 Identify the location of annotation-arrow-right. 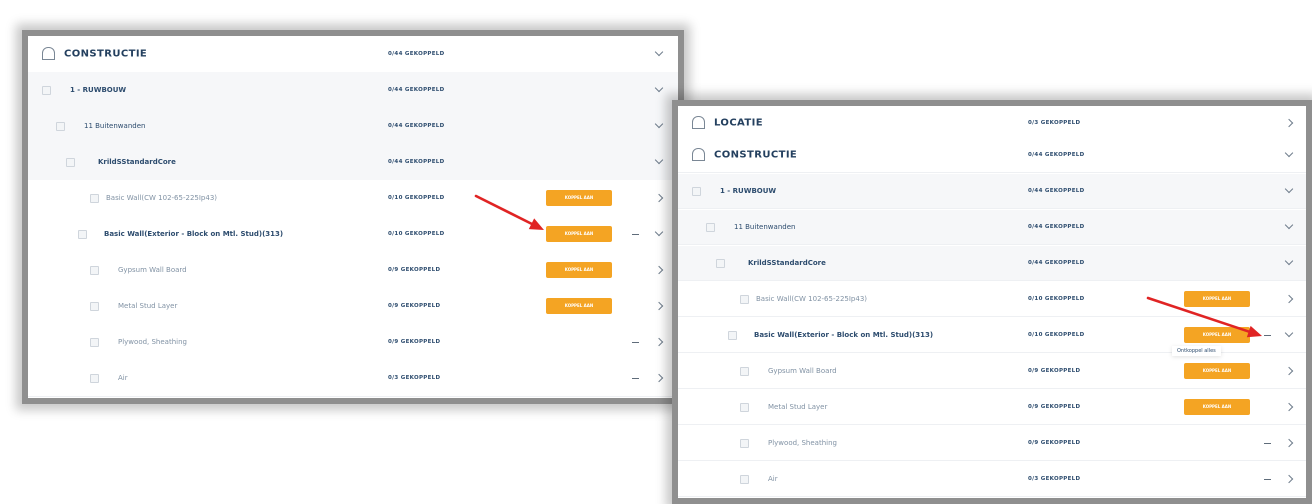
(1204, 317).